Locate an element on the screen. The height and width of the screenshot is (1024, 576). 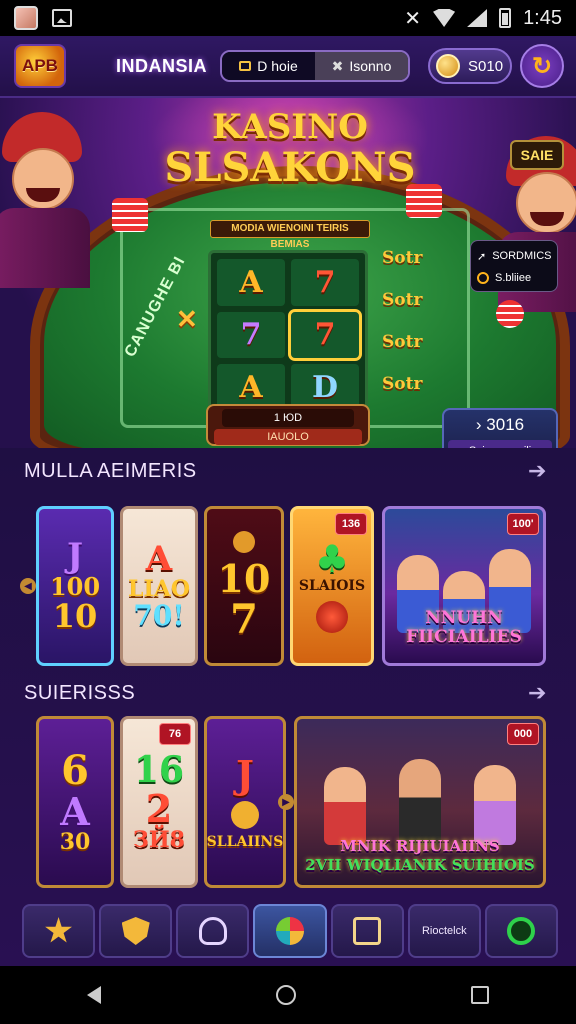
status-bar: ✕ 1:45 is located at coordinates (288, 18).